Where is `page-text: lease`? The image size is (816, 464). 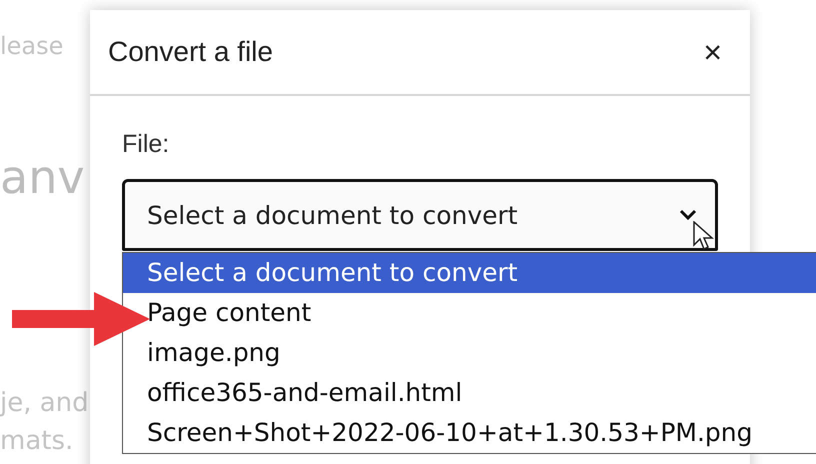
page-text: lease is located at coordinates (32, 46).